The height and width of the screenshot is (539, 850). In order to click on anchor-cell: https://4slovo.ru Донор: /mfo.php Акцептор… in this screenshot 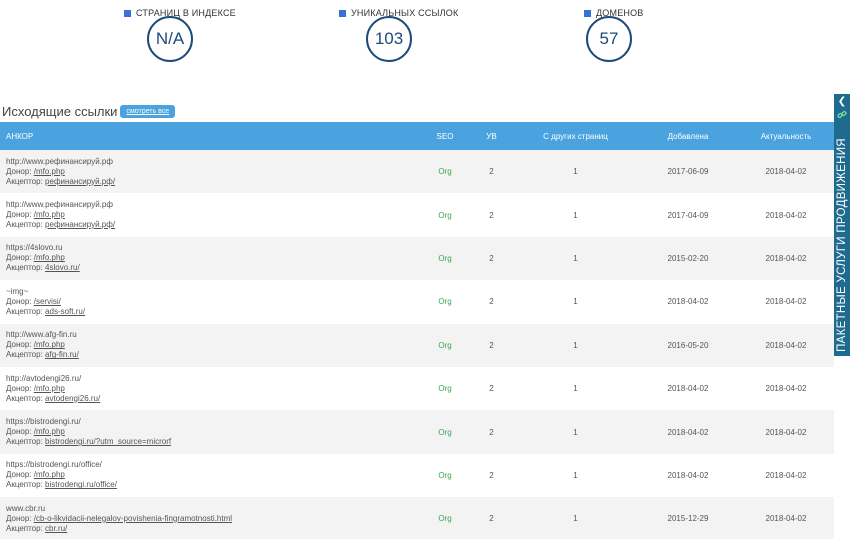, I will do `click(210, 258)`.